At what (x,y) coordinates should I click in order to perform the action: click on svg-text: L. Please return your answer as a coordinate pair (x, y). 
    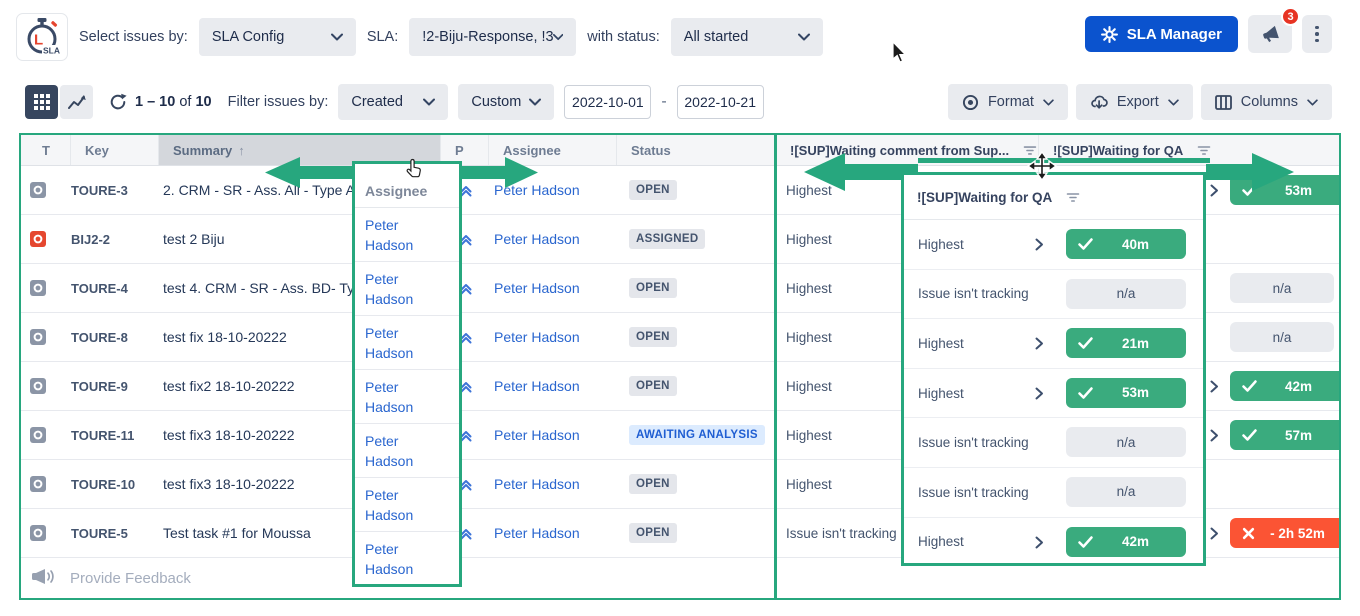
    Looking at the image, I should click on (38, 40).